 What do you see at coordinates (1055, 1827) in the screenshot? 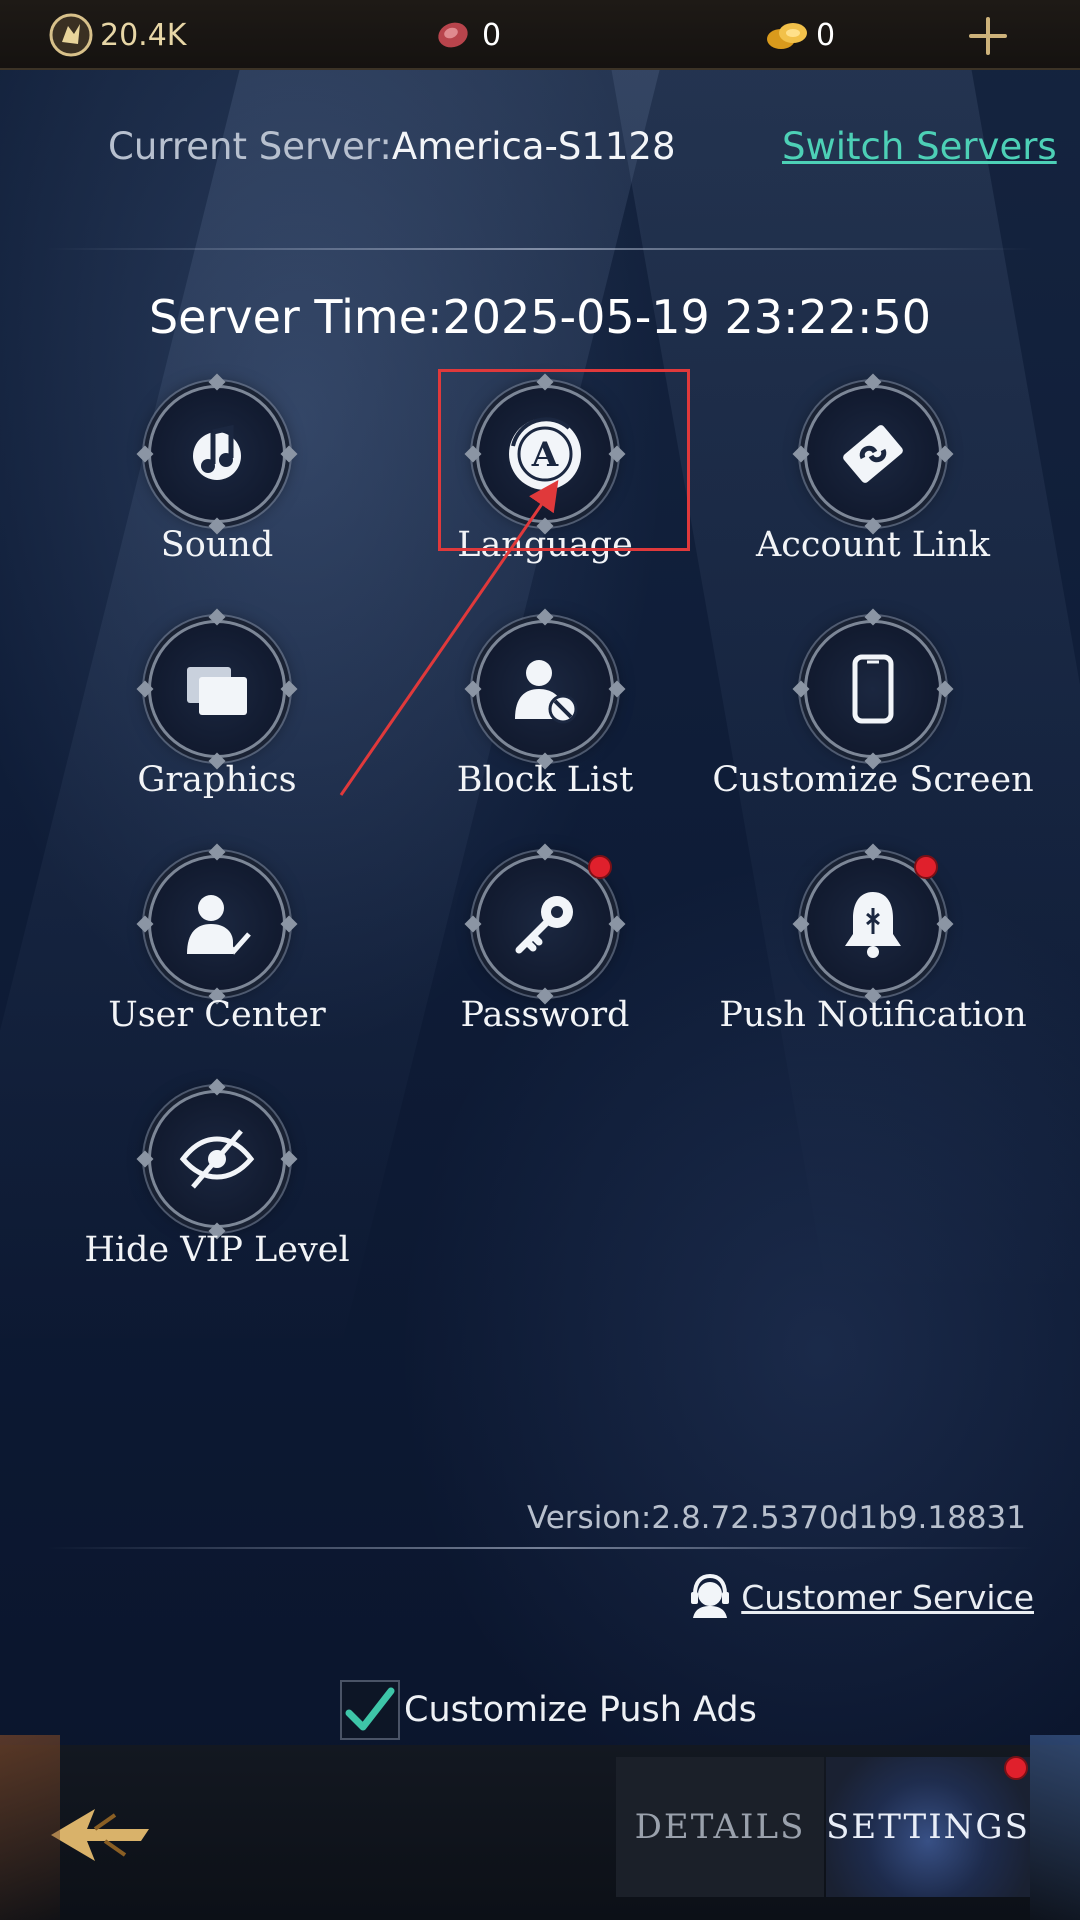
I see `corner-ornament-right` at bounding box center [1055, 1827].